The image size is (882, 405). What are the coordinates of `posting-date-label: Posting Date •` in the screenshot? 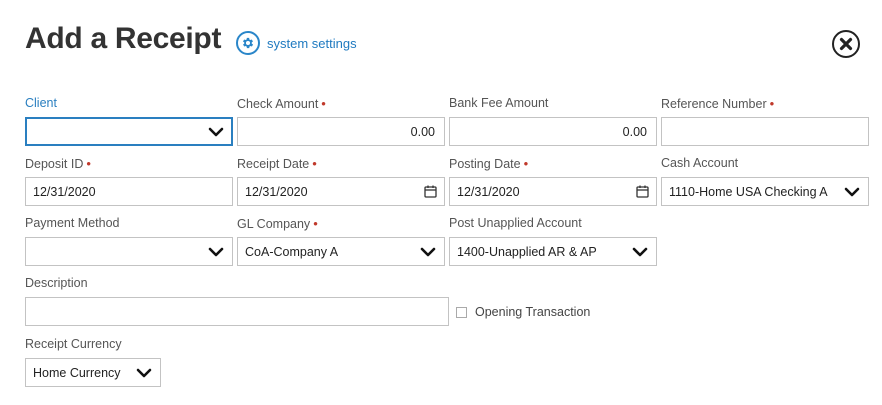 It's located at (489, 163).